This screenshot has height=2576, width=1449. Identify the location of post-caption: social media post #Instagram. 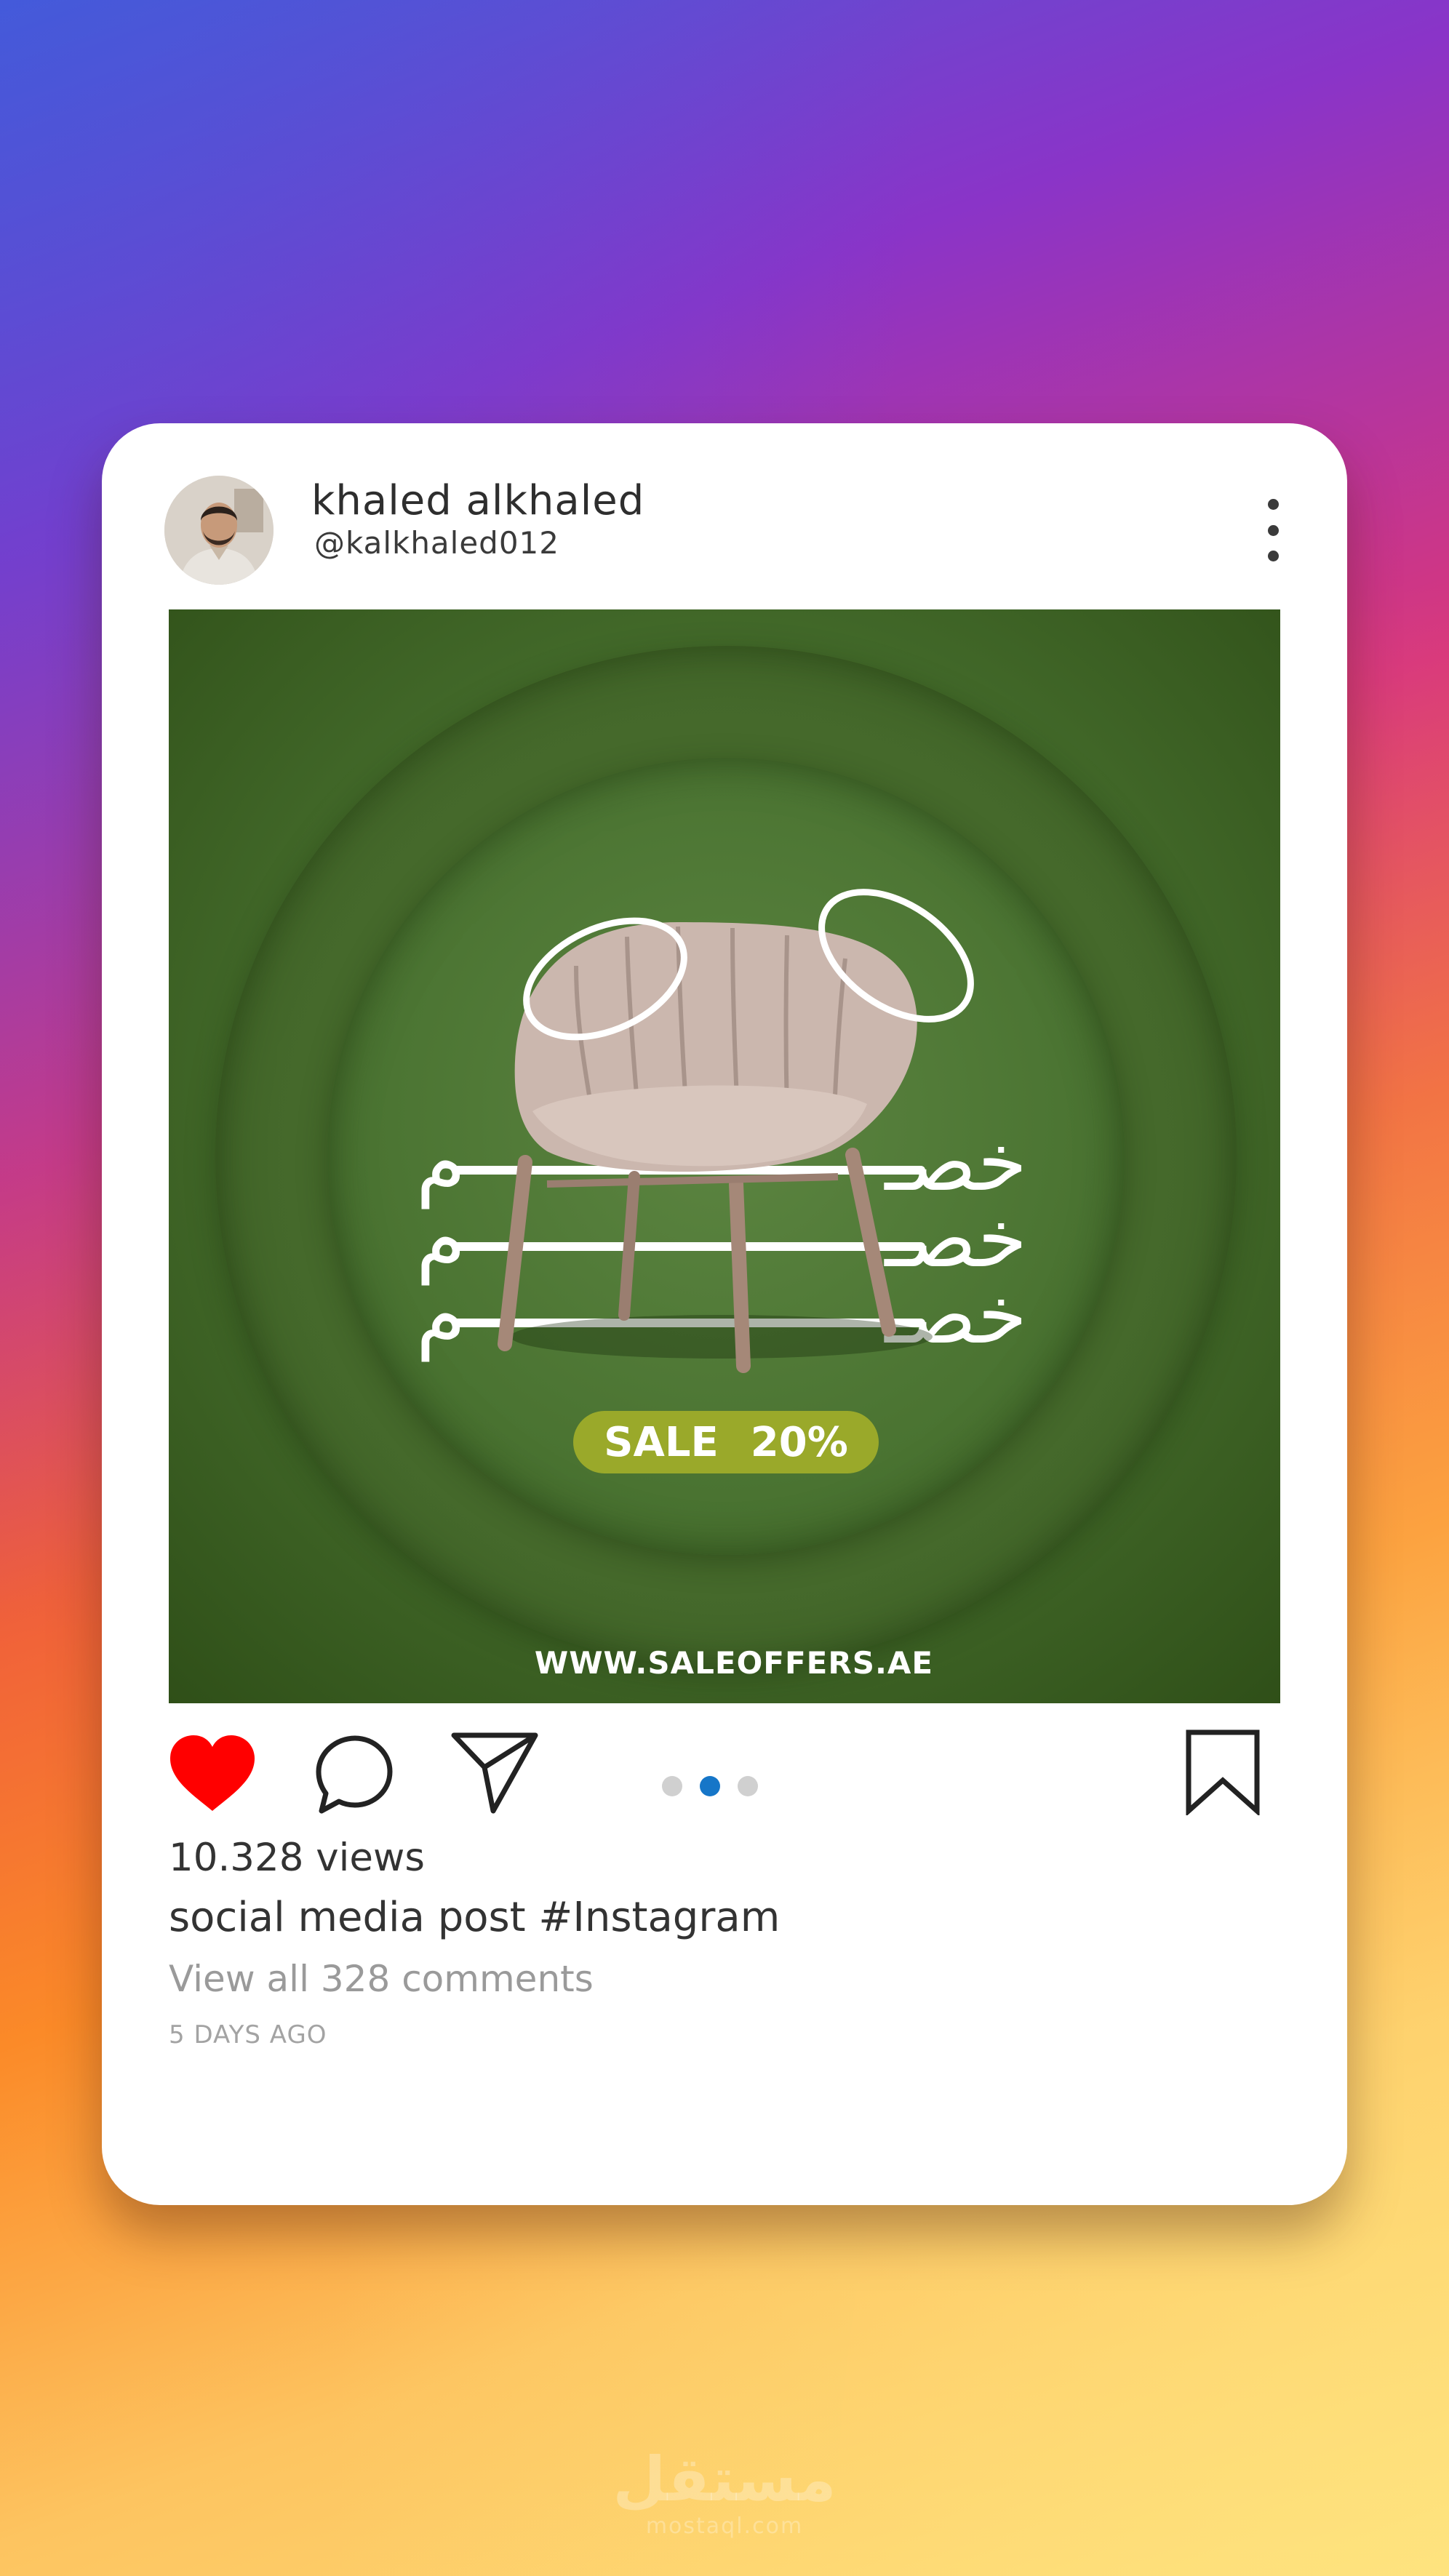
(475, 1917).